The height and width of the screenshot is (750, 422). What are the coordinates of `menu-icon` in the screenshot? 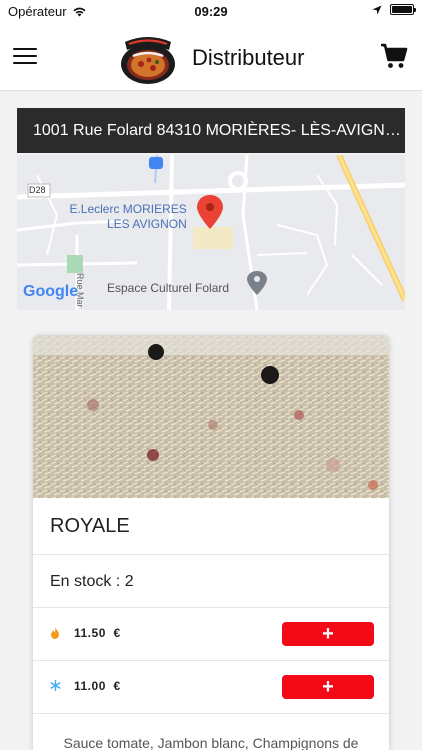 It's located at (25, 57).